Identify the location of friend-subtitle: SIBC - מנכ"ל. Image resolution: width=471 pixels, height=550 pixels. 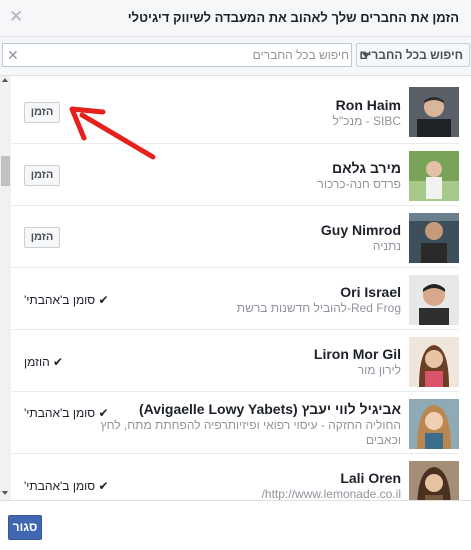
(366, 121).